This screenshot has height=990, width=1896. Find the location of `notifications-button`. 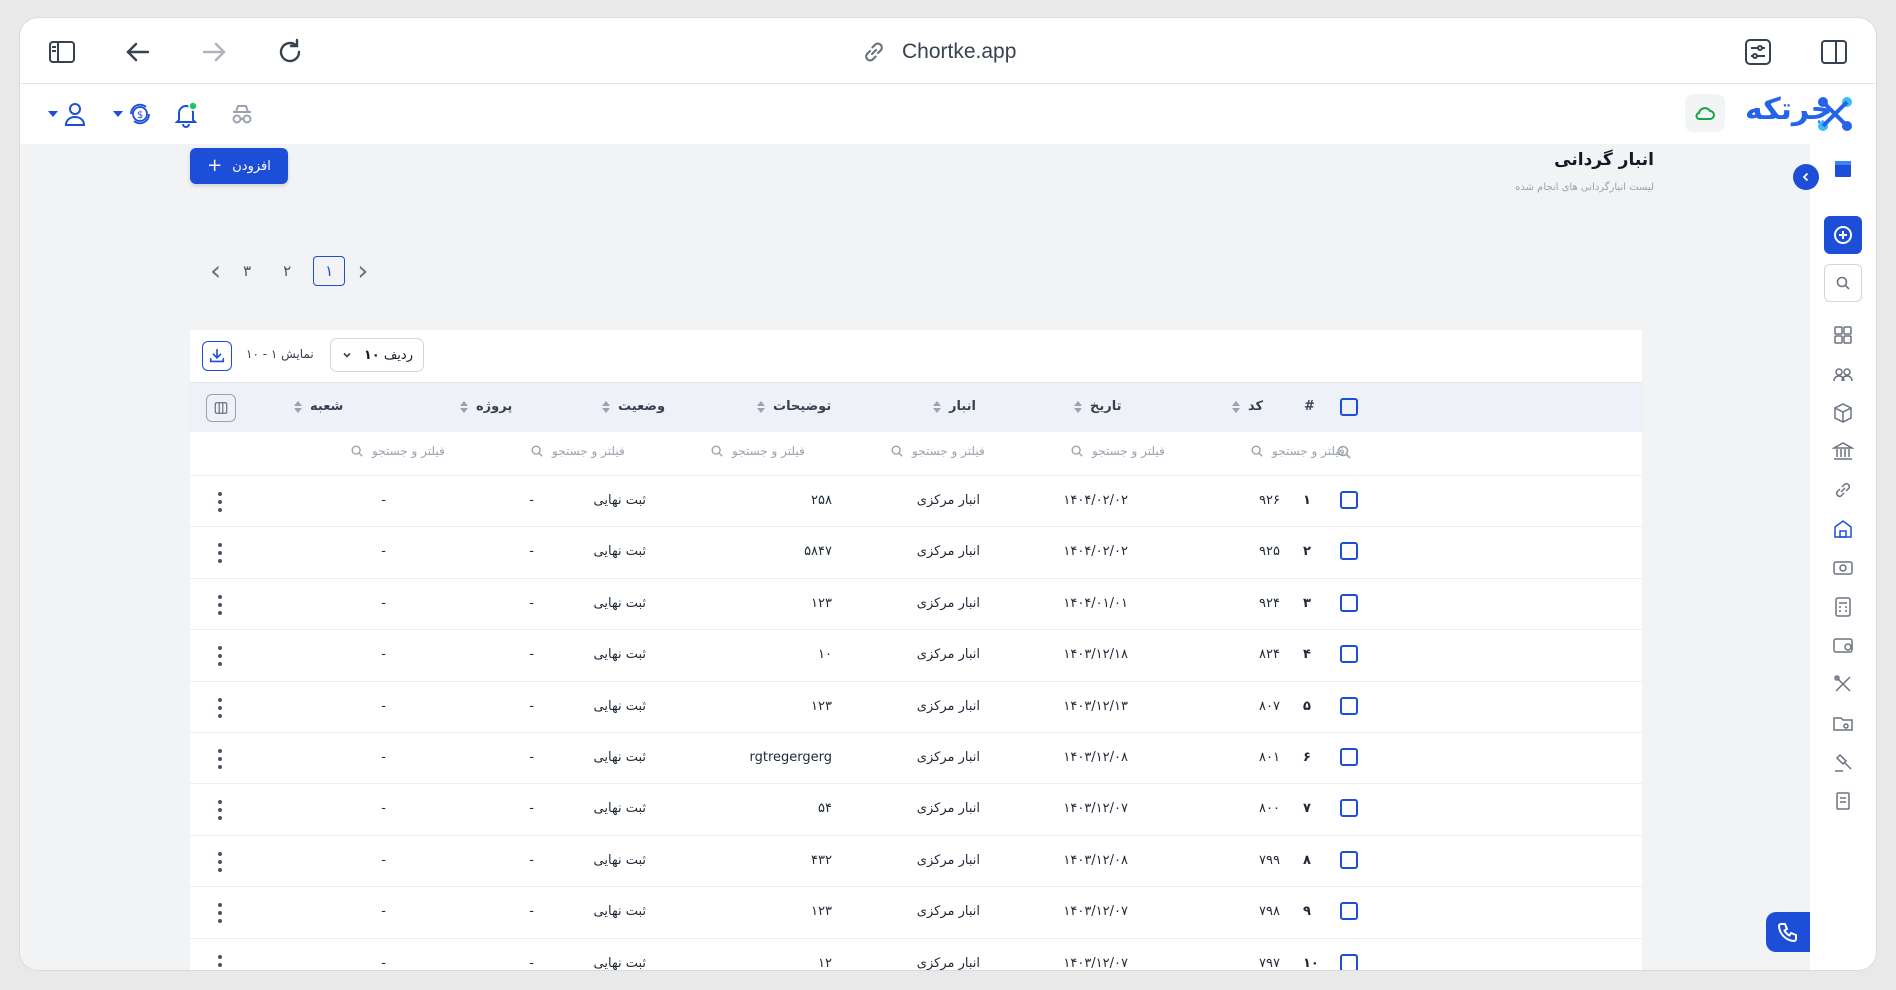

notifications-button is located at coordinates (186, 114).